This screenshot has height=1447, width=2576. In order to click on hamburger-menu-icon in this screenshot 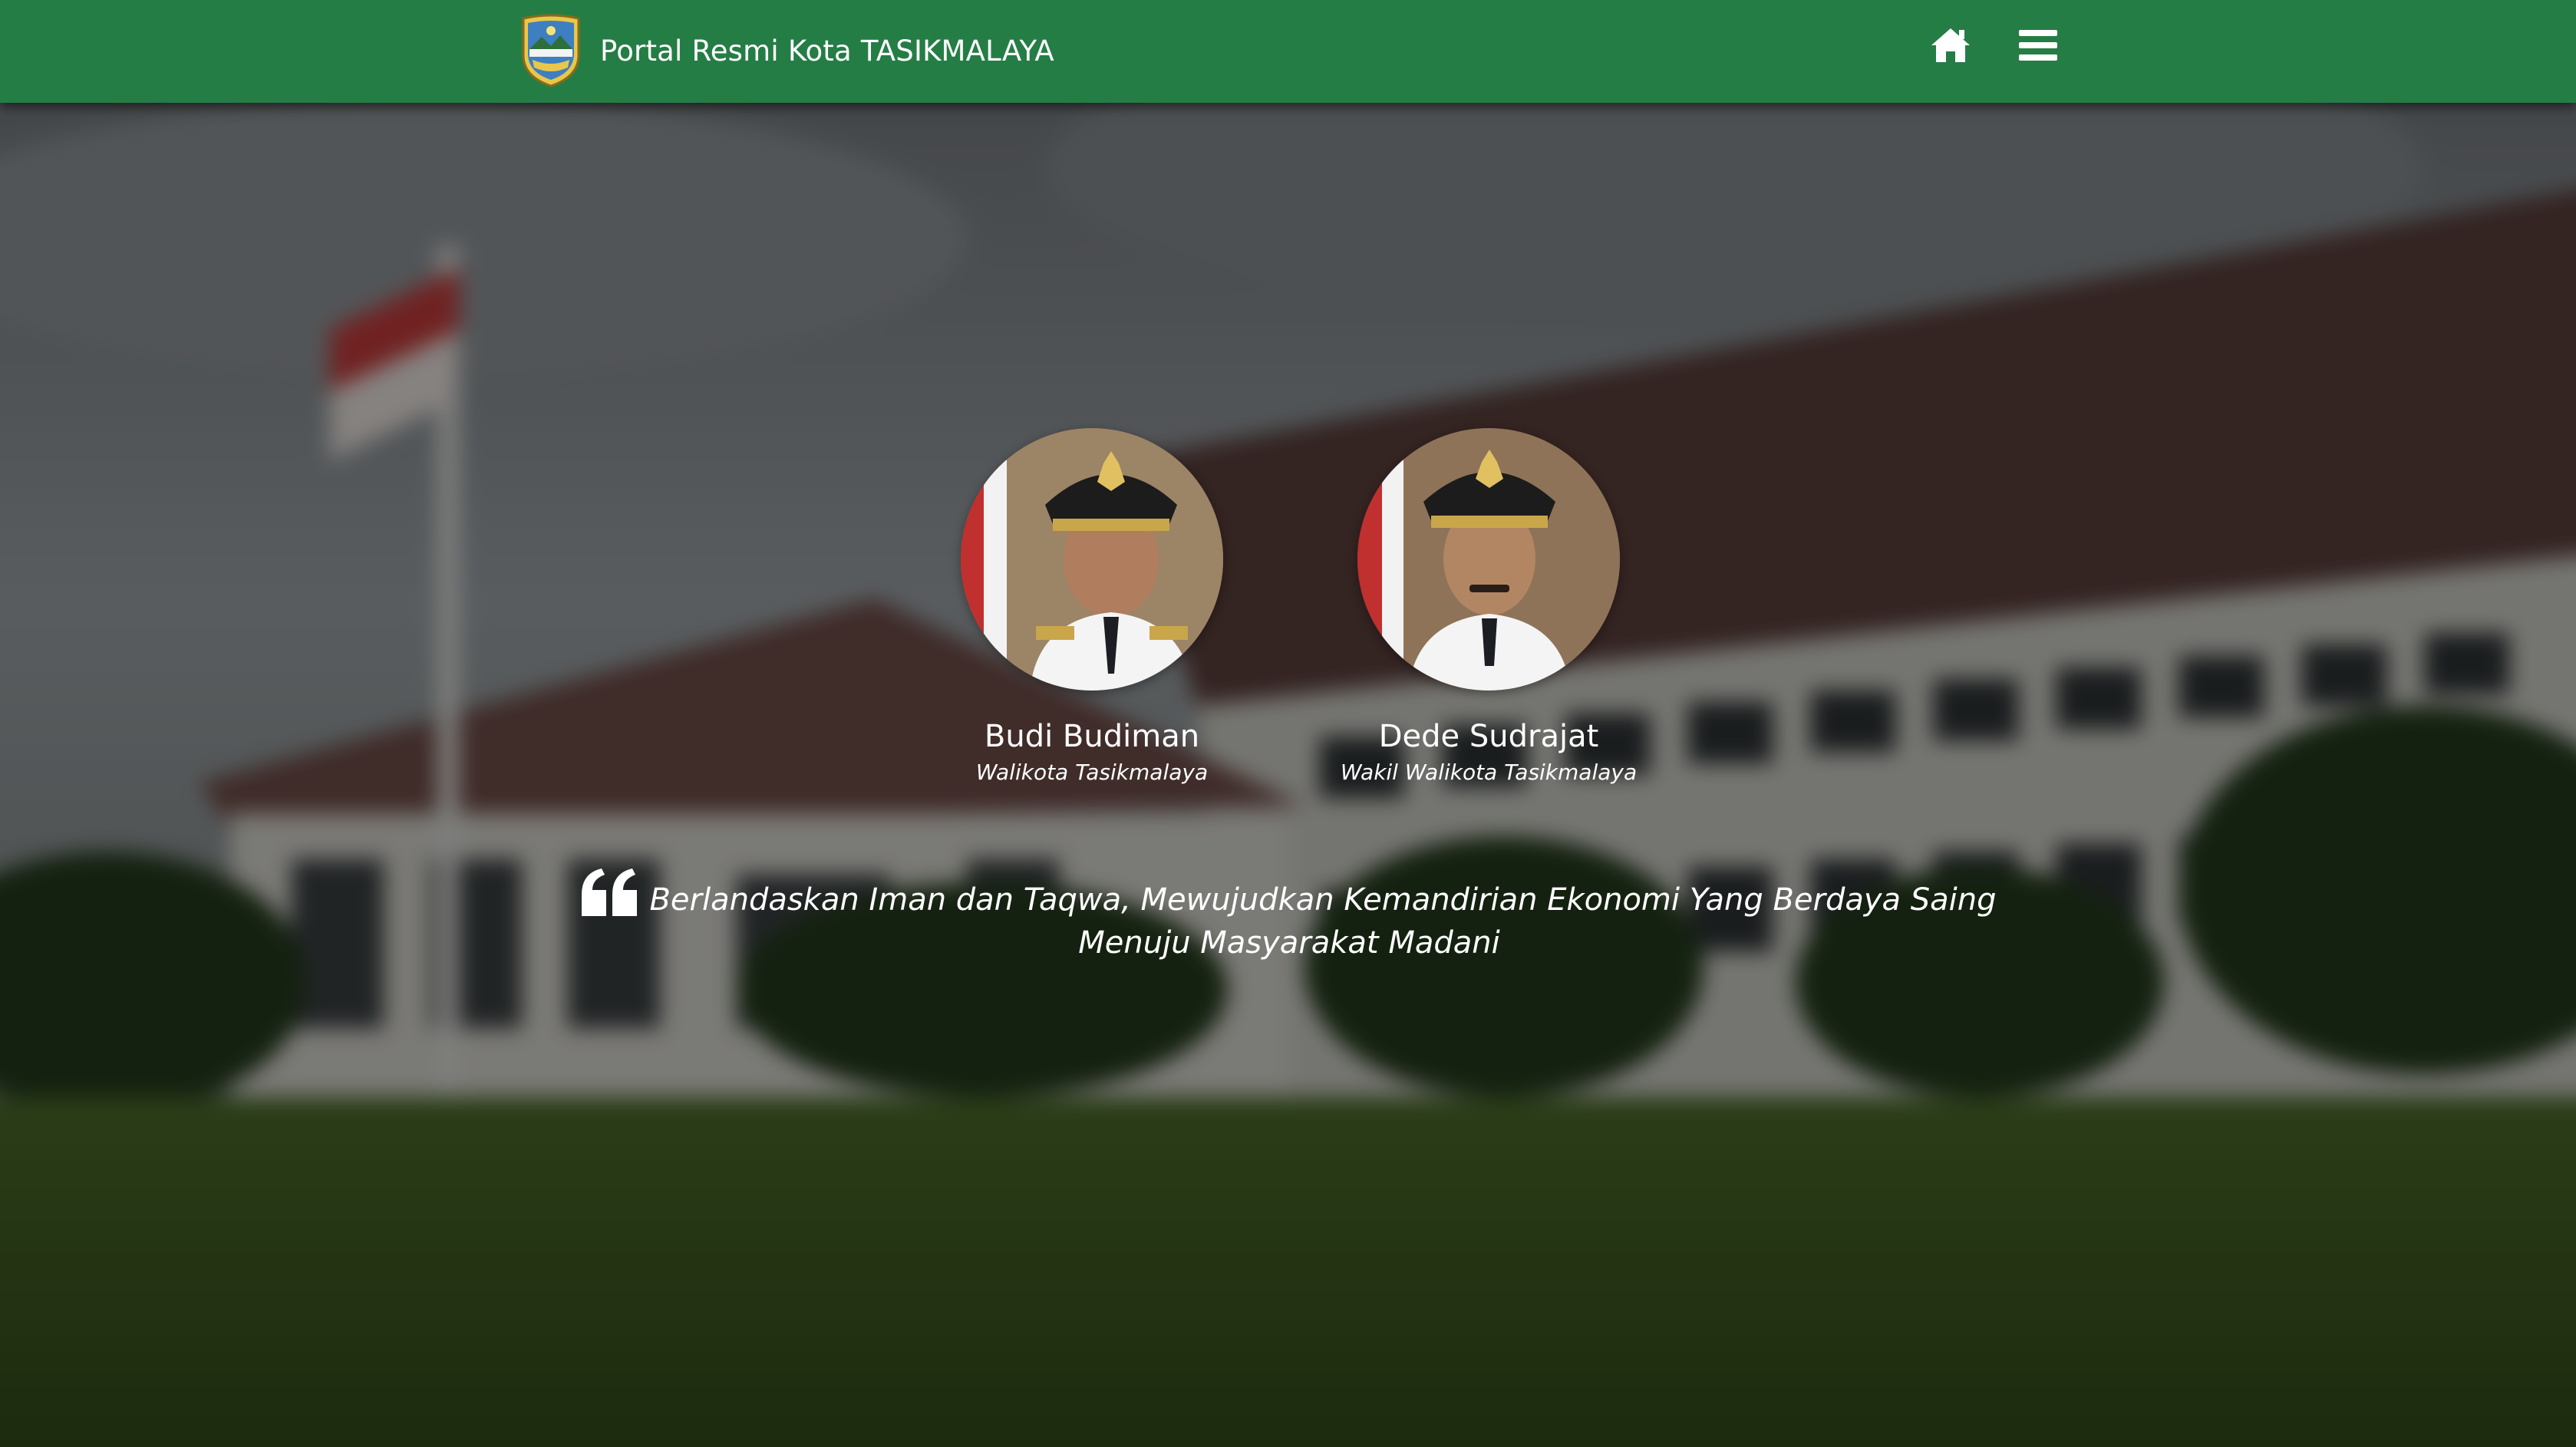, I will do `click(2038, 45)`.